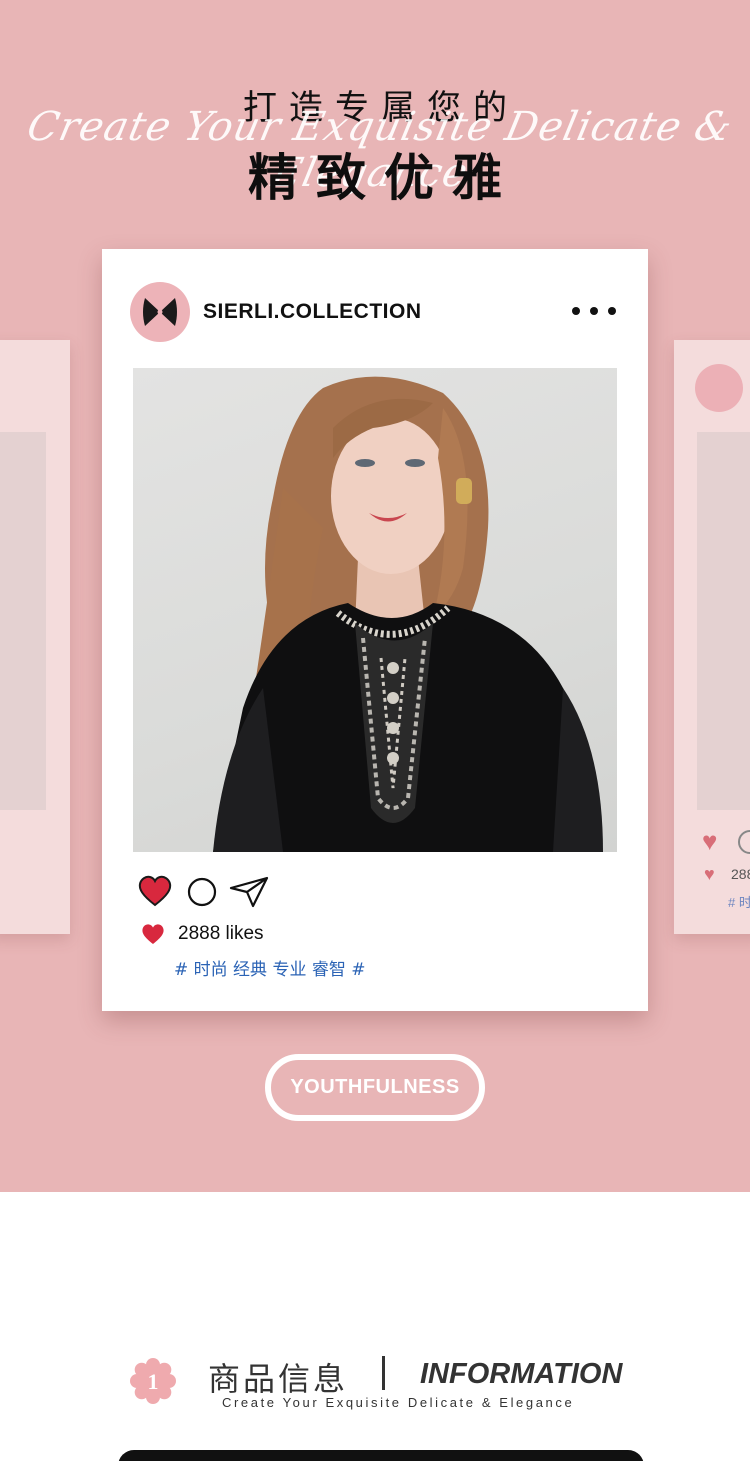  What do you see at coordinates (381, 1455) in the screenshot?
I see `info-panel-top` at bounding box center [381, 1455].